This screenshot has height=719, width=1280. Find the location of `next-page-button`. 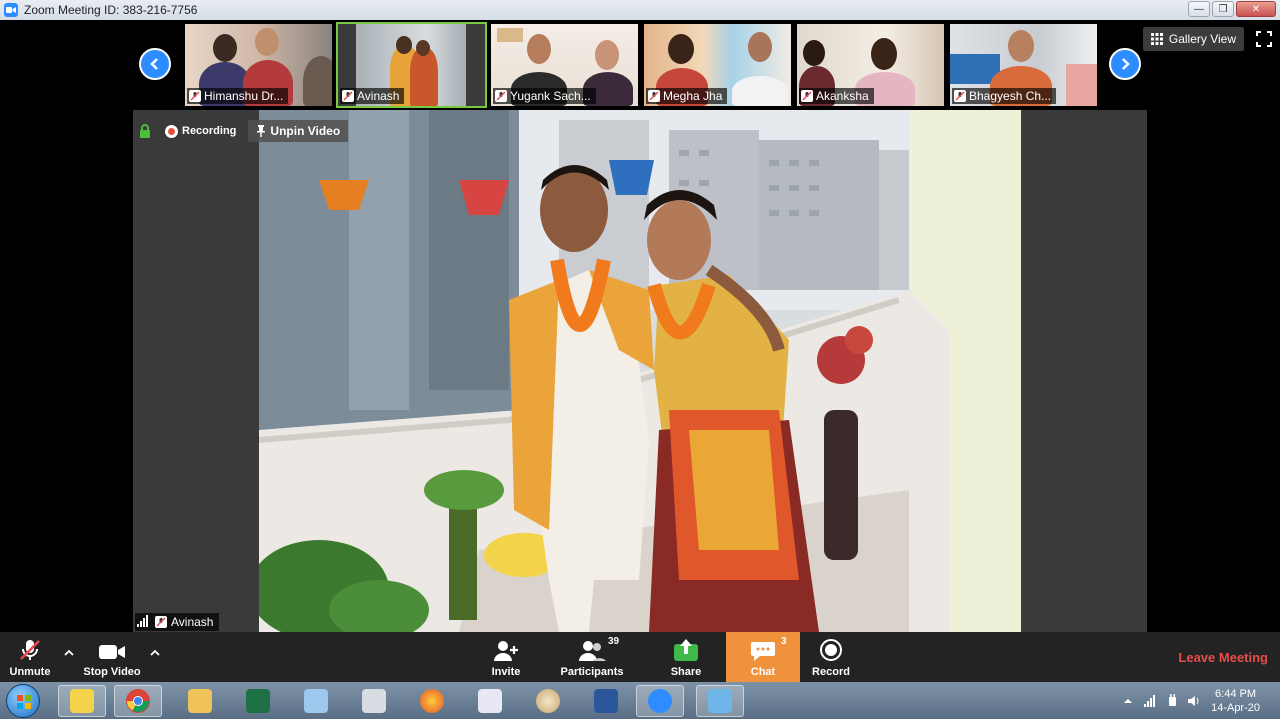

next-page-button is located at coordinates (1125, 64).